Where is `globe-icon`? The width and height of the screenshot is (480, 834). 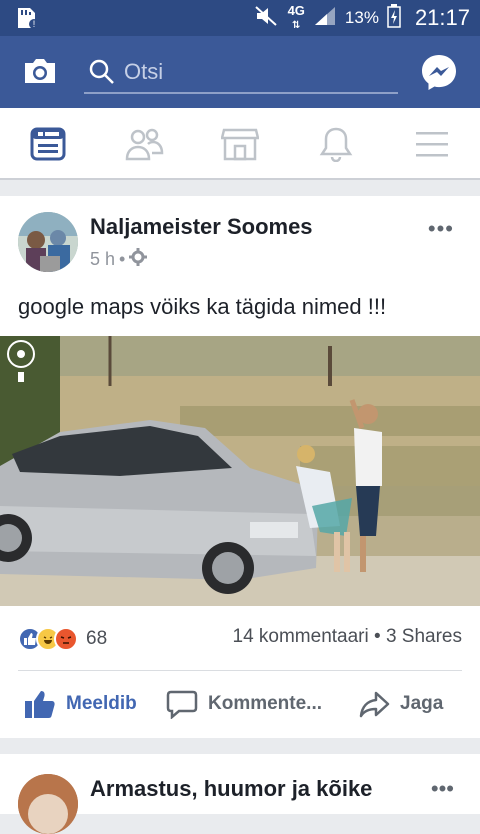
globe-icon is located at coordinates (138, 259).